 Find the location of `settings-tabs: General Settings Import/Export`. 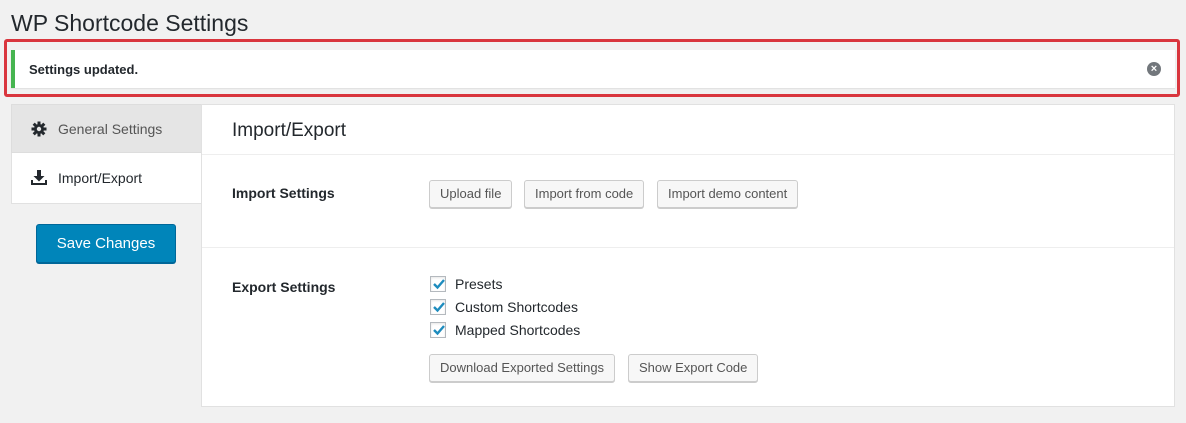

settings-tabs: General Settings Import/Export is located at coordinates (106, 154).